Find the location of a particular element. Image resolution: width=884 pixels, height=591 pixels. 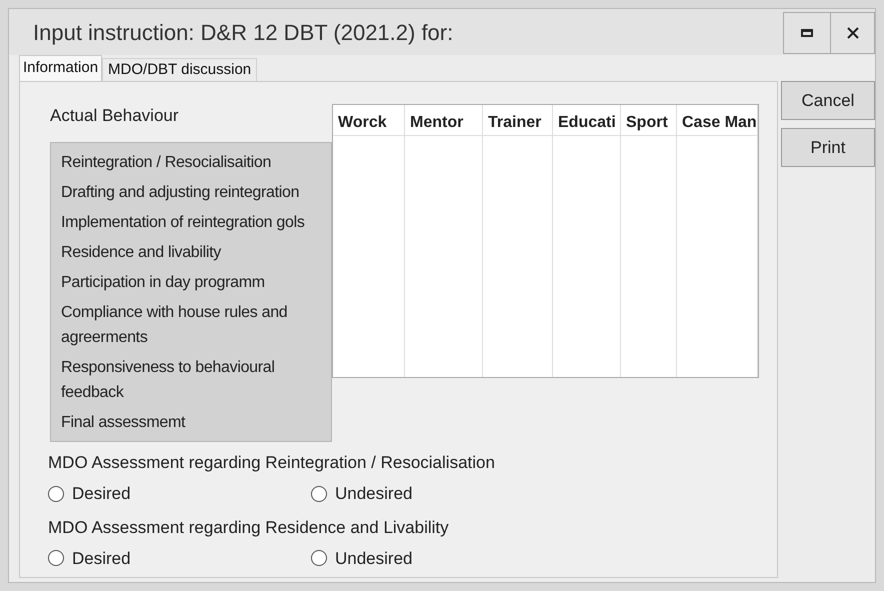

list-item: Responsiveness to behavioural feedback is located at coordinates (191, 379).